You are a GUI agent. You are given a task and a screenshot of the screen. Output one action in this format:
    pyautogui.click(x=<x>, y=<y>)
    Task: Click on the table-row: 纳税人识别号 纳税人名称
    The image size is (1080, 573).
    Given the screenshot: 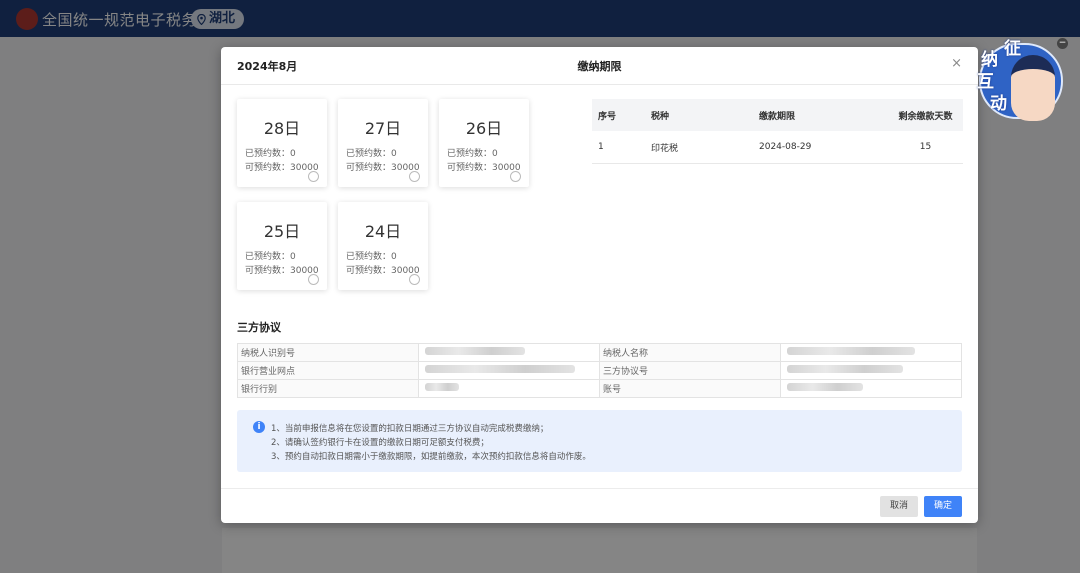 What is the action you would take?
    pyautogui.click(x=599, y=352)
    